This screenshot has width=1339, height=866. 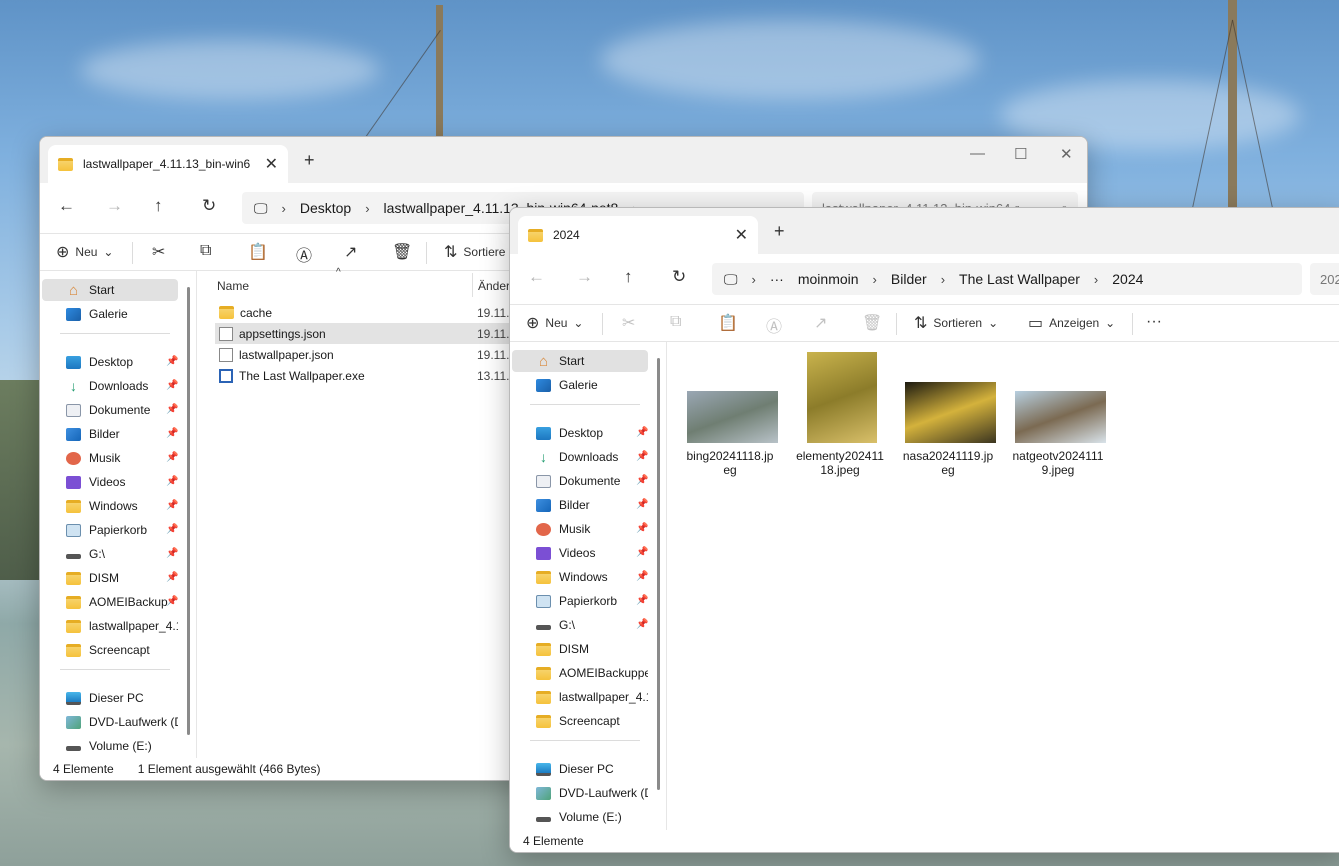 What do you see at coordinates (909, 279) in the screenshot?
I see `breadcrumb-pictures: Bilder` at bounding box center [909, 279].